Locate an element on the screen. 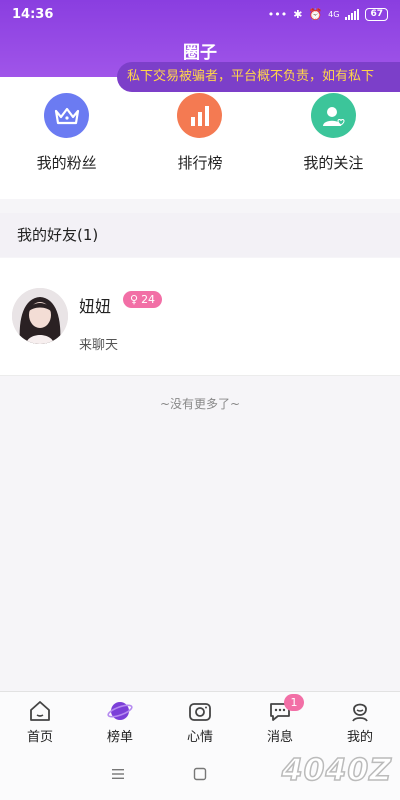 The height and width of the screenshot is (800, 400). signal-icon is located at coordinates (352, 14).